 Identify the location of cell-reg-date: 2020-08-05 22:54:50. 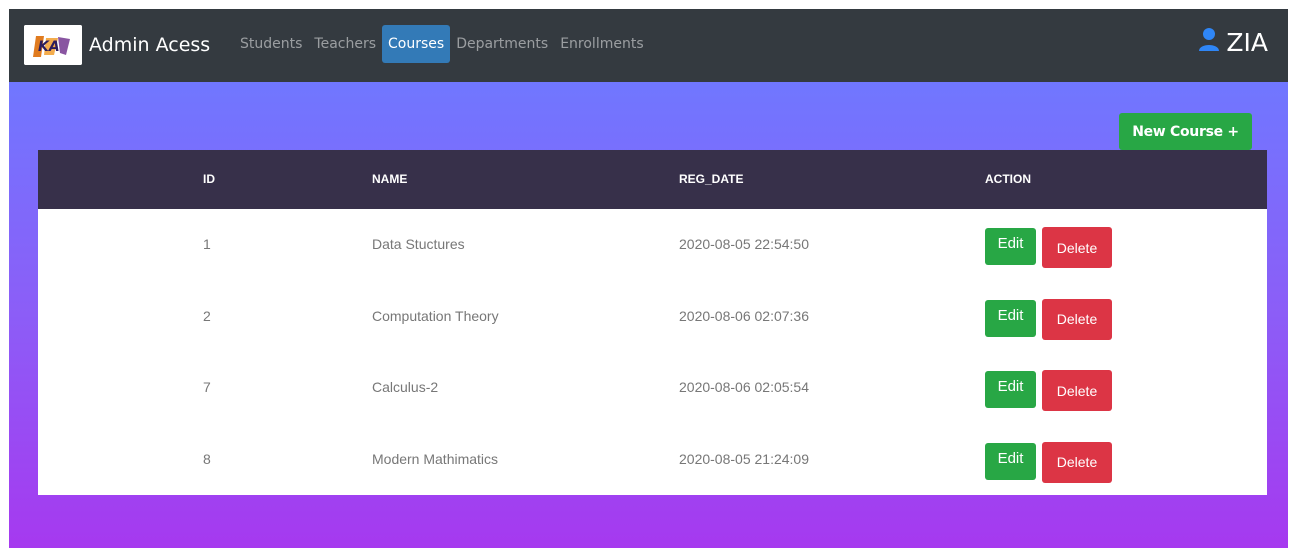
(744, 244).